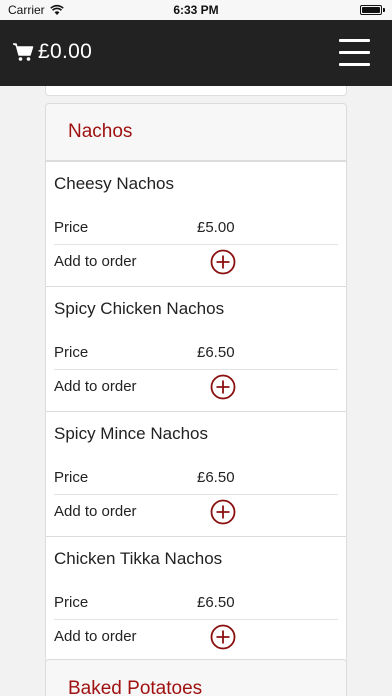 The image size is (392, 696). I want to click on cart-icon, so click(23, 52).